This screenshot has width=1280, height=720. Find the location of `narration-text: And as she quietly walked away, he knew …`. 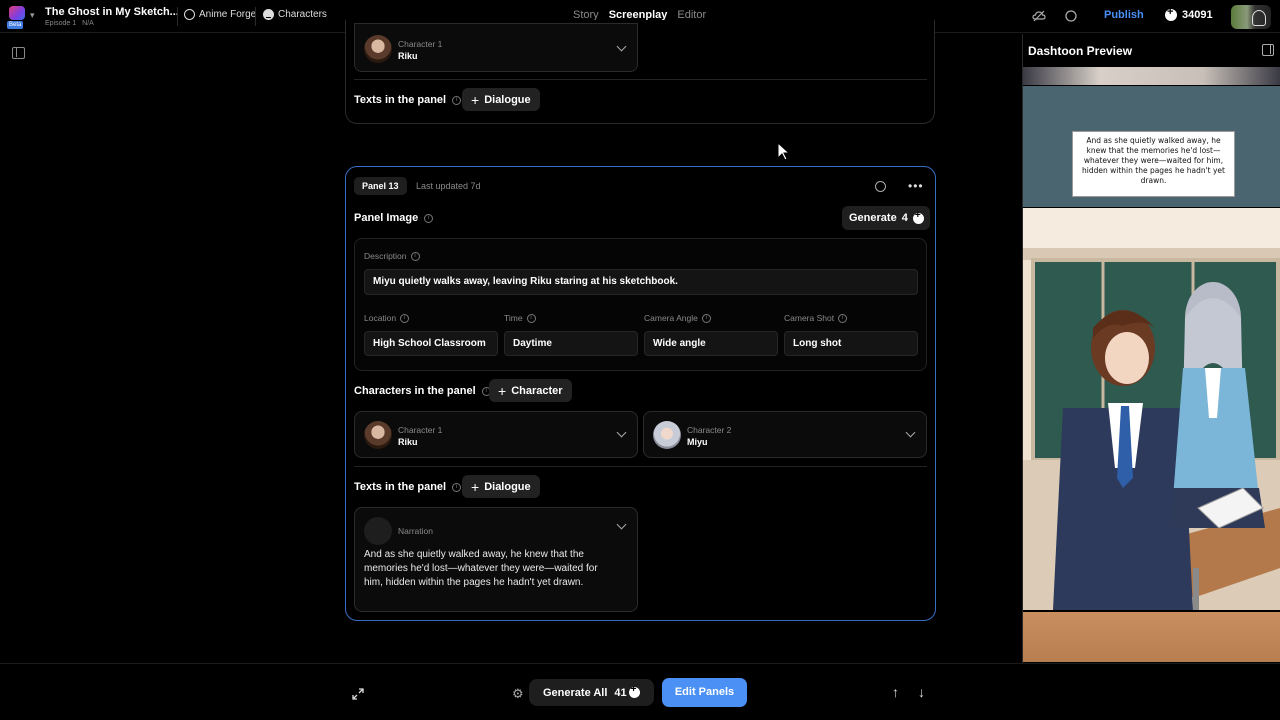

narration-text: And as she quietly walked away, he knew … is located at coordinates (489, 569).